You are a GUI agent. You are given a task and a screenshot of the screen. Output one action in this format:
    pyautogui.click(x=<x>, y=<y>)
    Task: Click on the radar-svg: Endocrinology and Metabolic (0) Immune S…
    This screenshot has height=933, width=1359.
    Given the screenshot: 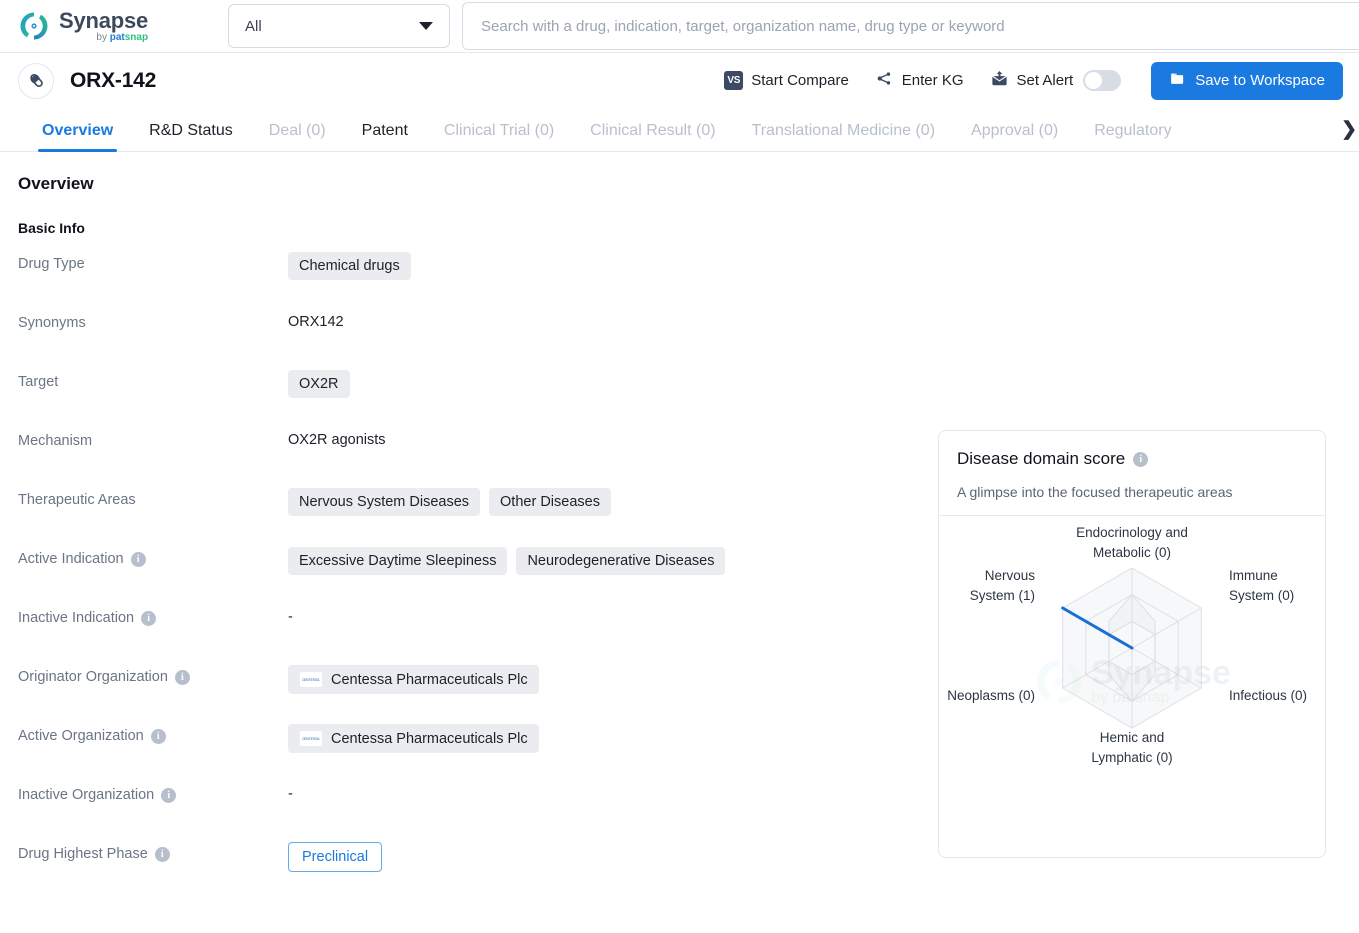 What is the action you would take?
    pyautogui.click(x=1127, y=645)
    